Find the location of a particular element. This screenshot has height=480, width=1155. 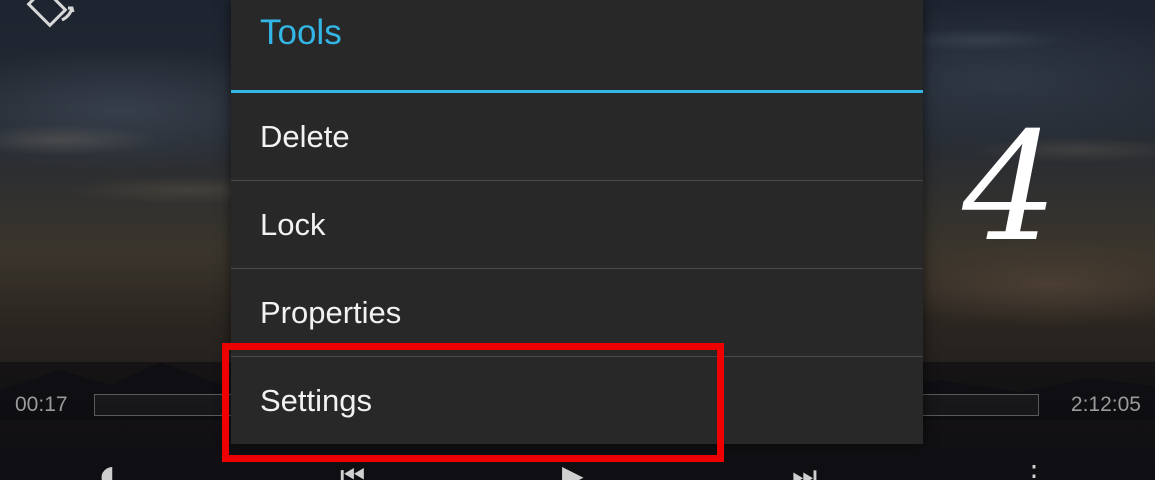

menu-item-properties: Properties is located at coordinates (577, 313).